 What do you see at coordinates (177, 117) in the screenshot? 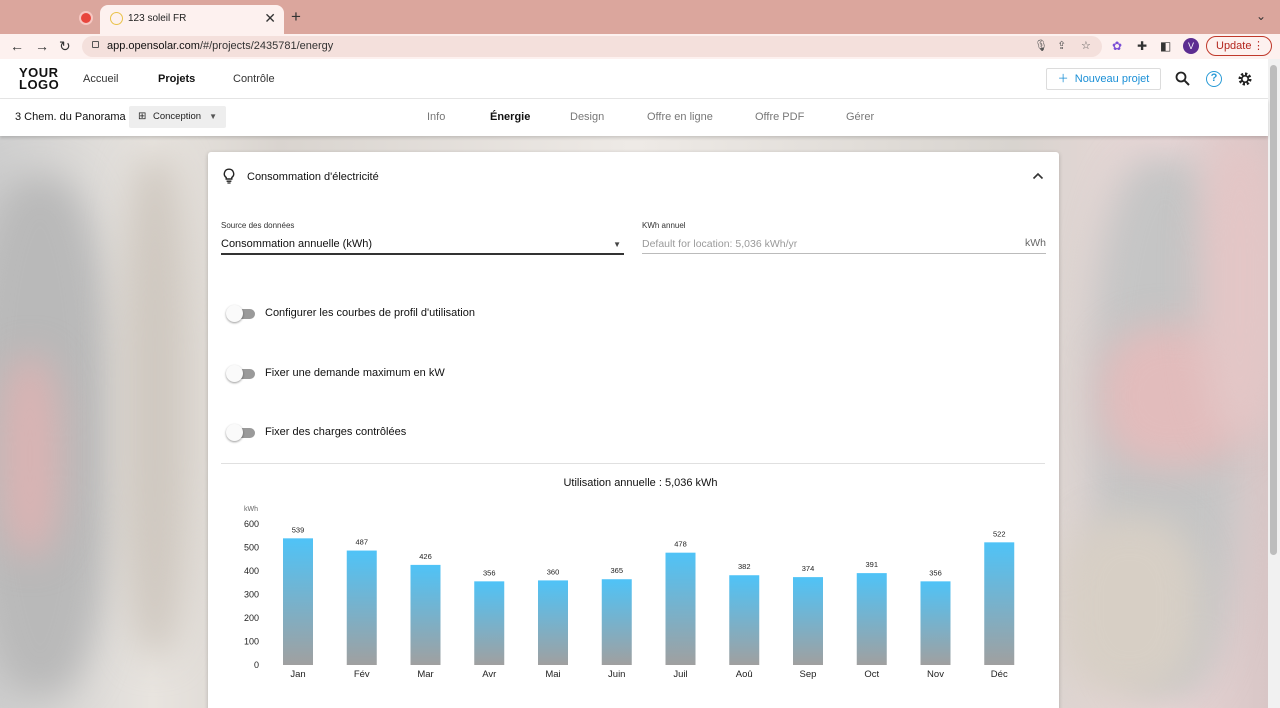
I see `stage-dropdown: ⊞ Conception ▼` at bounding box center [177, 117].